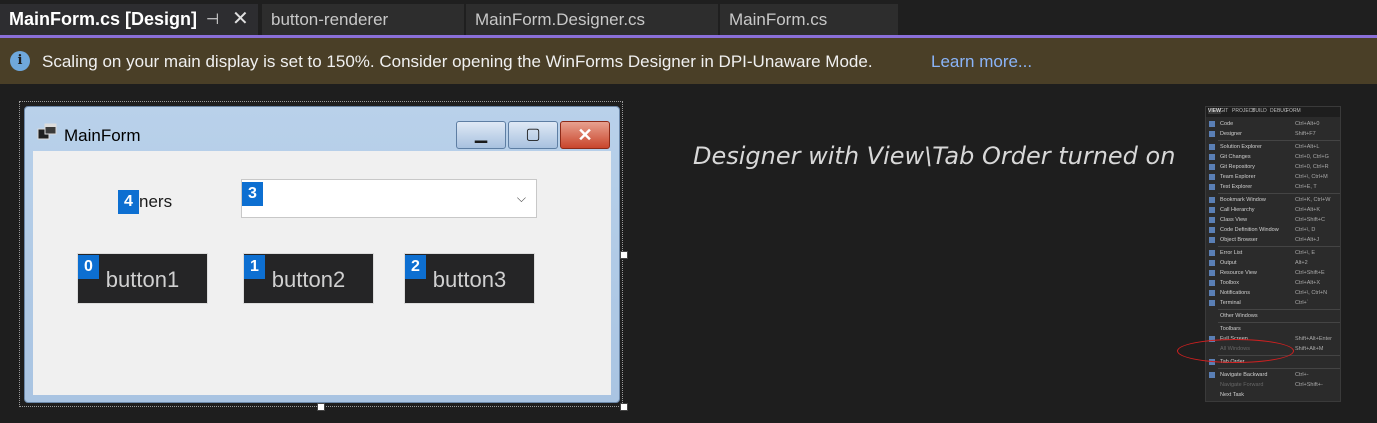 This screenshot has height=423, width=1377. Describe the element at coordinates (254, 267) in the screenshot. I see `tab-order-badge-button2: 1` at that location.